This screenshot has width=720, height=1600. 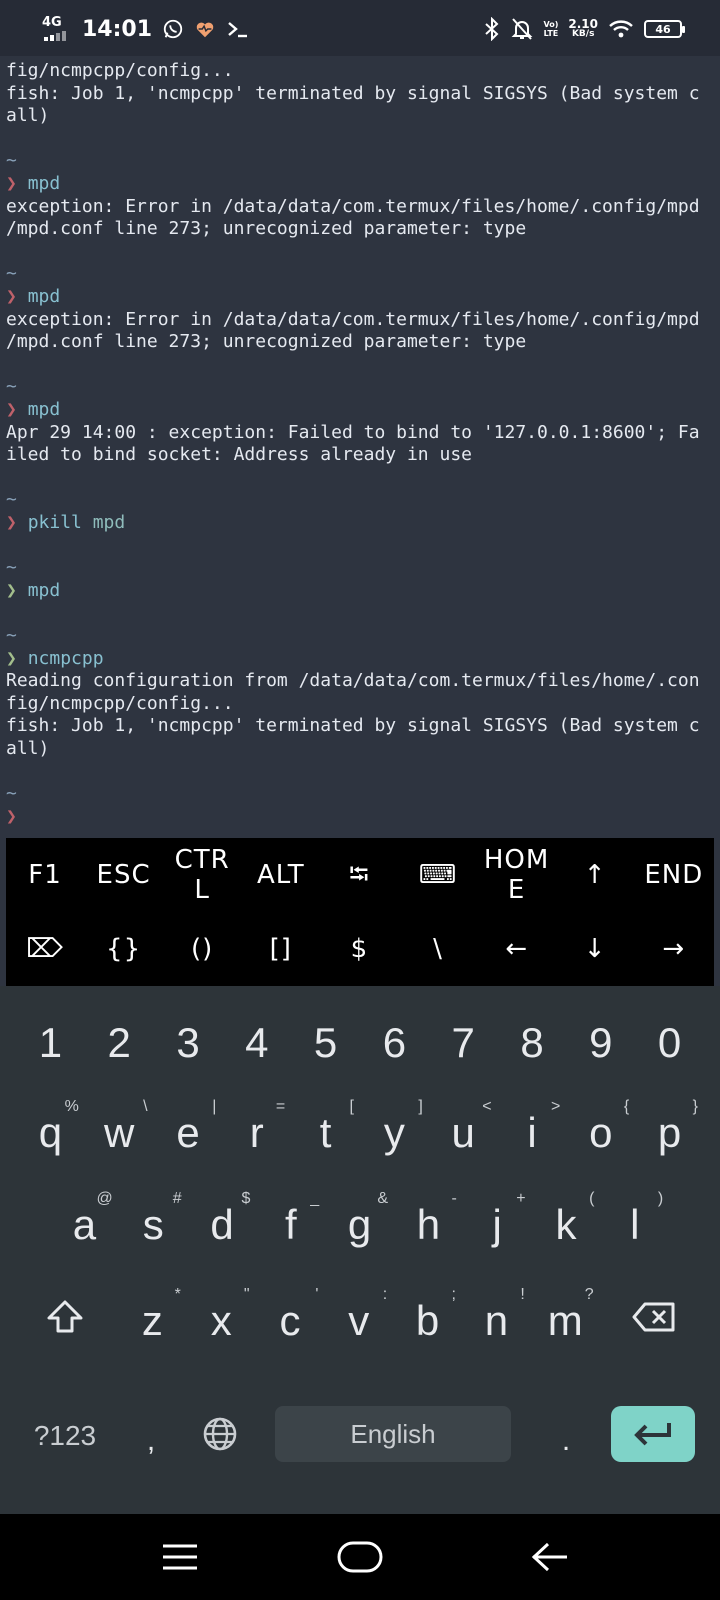 I want to click on comma-key: ,, so click(x=151, y=1441).